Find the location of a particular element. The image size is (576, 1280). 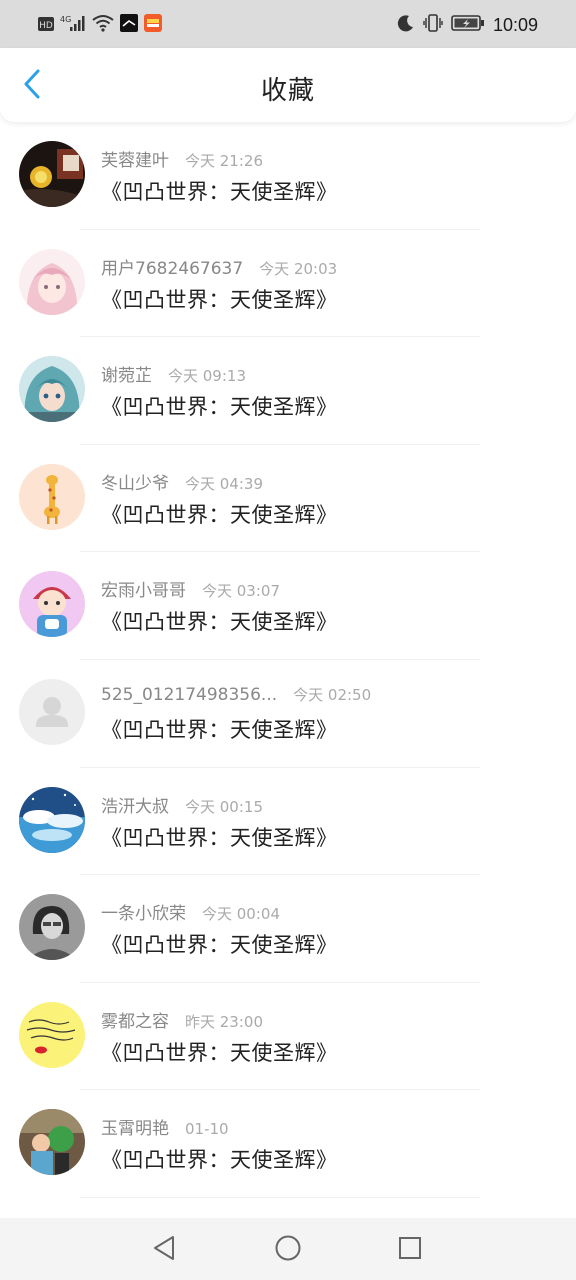

avatar-cartoon-boy is located at coordinates (52, 604).